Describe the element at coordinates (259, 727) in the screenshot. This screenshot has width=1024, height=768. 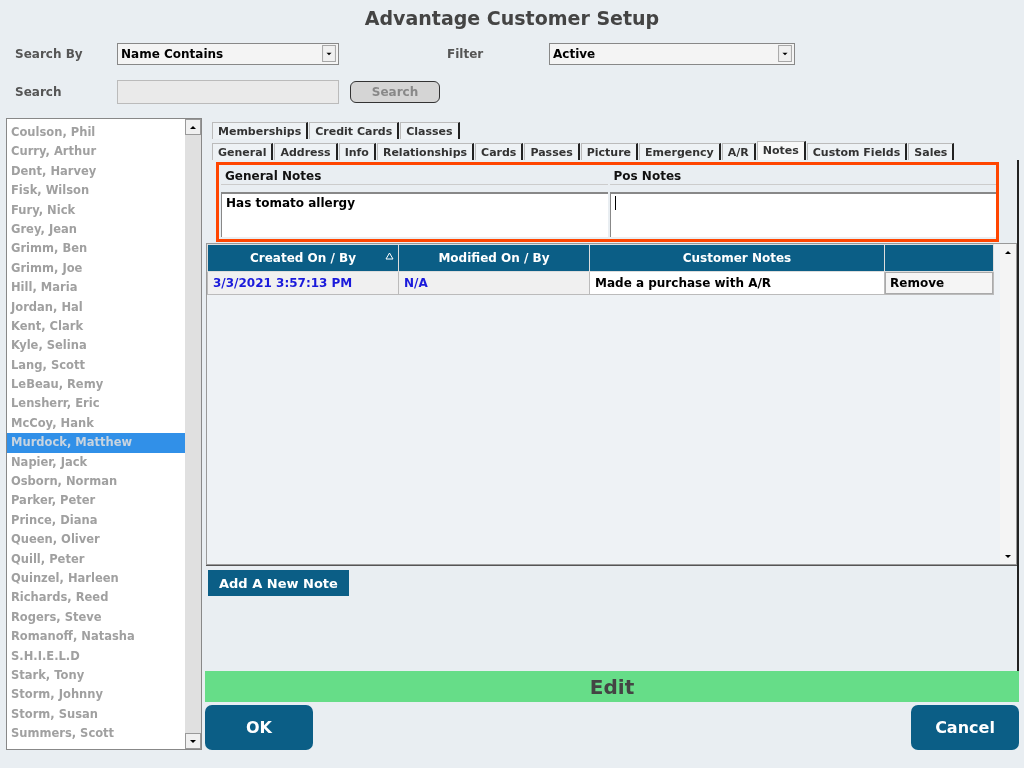
I see `ok-button: OK` at that location.